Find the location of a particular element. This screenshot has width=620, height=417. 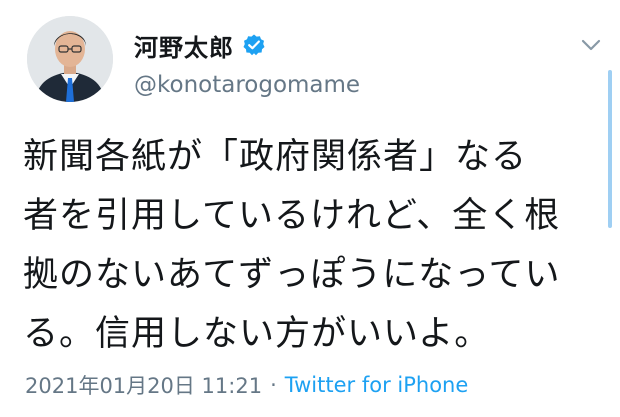

avatar is located at coordinates (70, 59).